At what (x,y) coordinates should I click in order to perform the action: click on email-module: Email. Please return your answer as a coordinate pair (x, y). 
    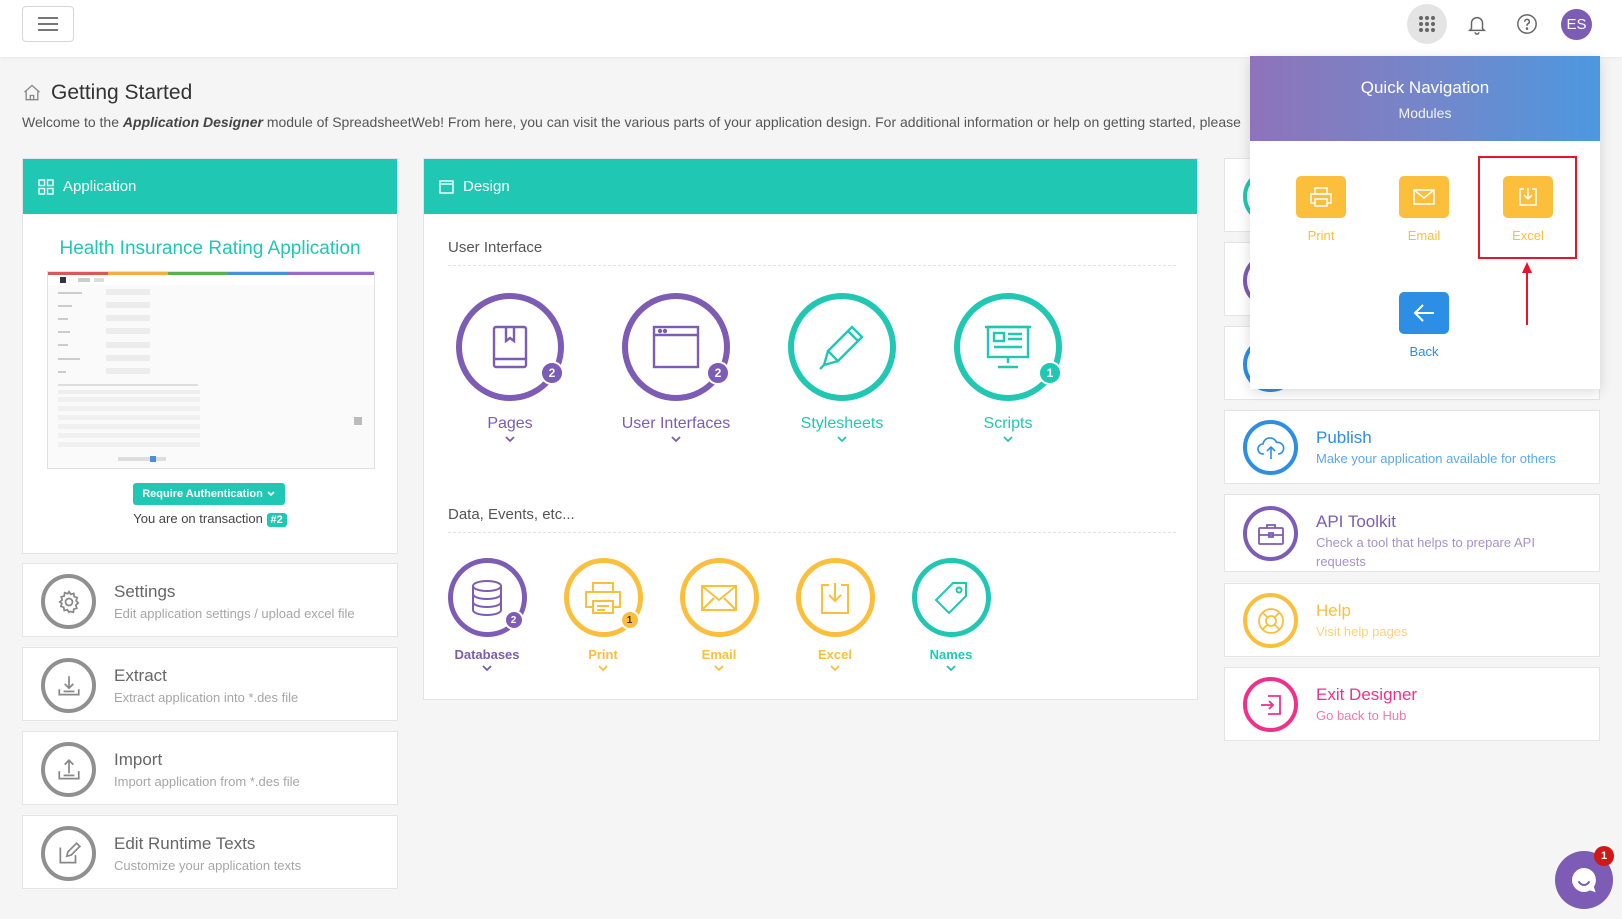
    Looking at the image, I should click on (719, 615).